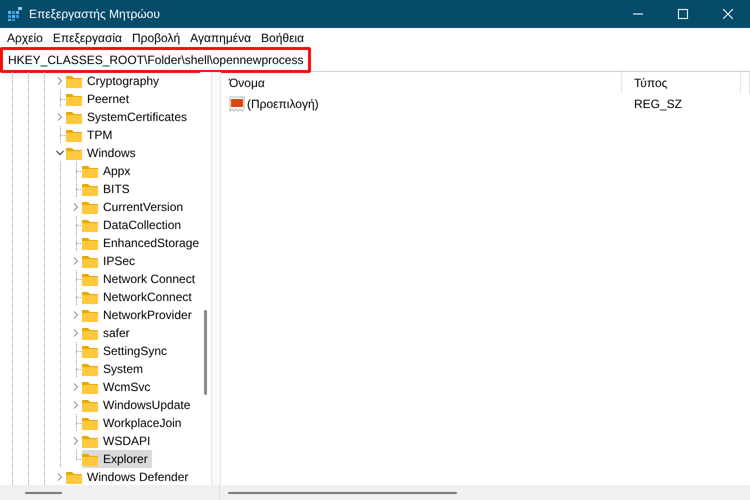 This screenshot has height=500, width=750. I want to click on close-icon, so click(727, 14).